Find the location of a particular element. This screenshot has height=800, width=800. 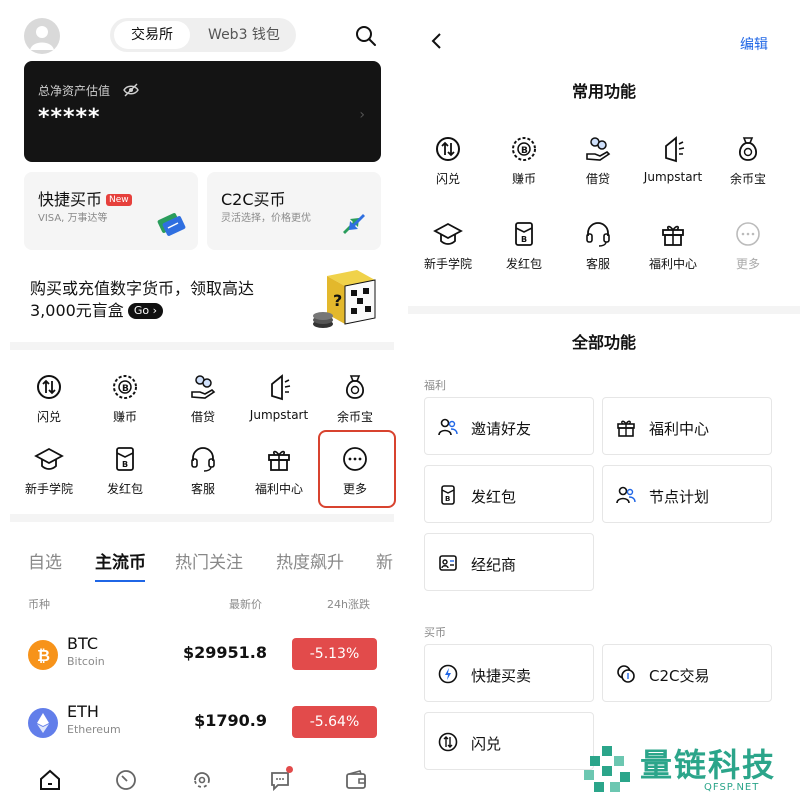

coin-icon: B is located at coordinates (125, 387).